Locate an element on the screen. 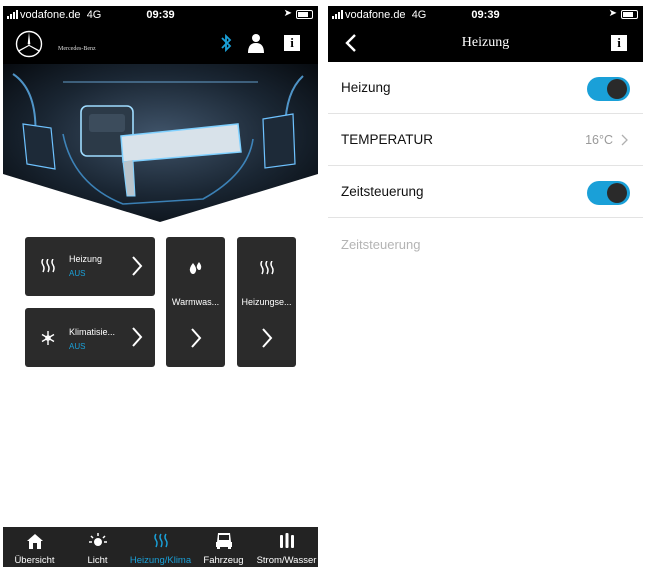 This screenshot has width=646, height=567. tab-strom-wasser: Strom/Wasser is located at coordinates (286, 547).